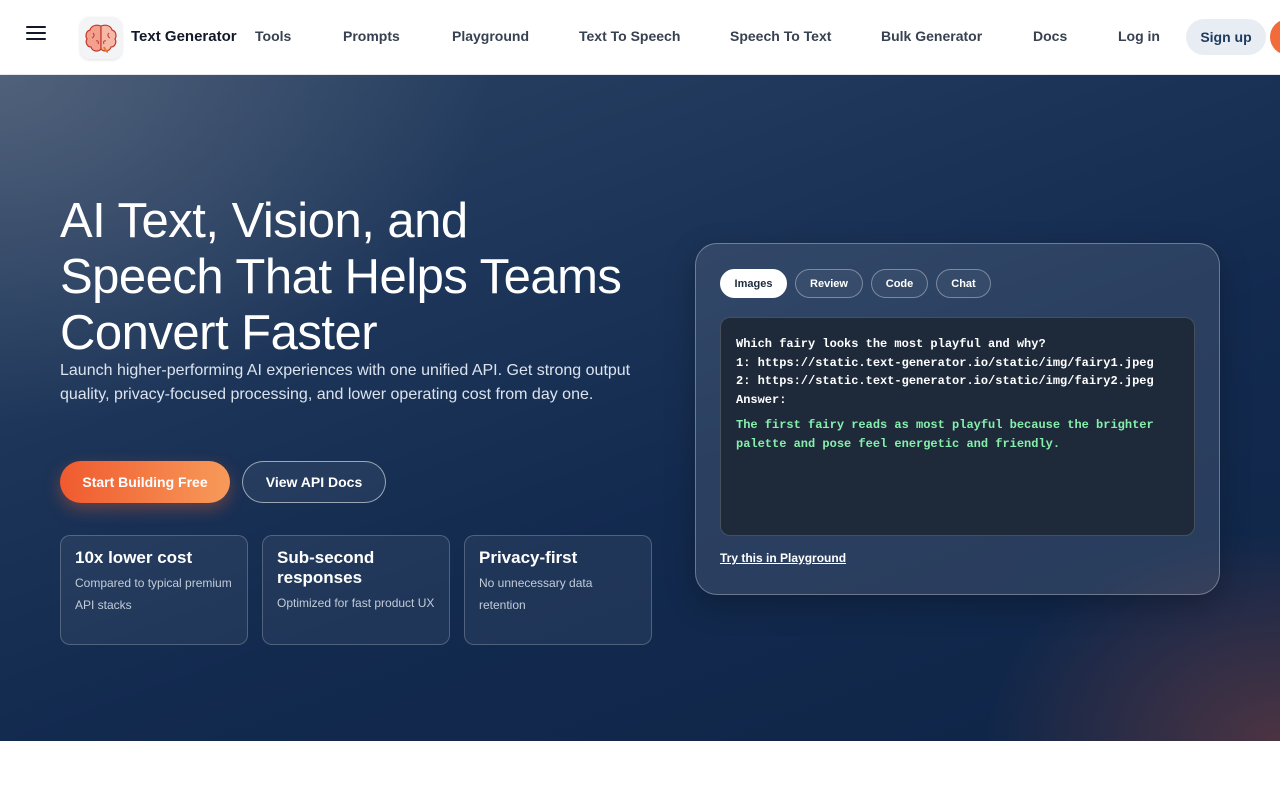 The image size is (1280, 800). Describe the element at coordinates (1139, 36) in the screenshot. I see `login-link: Log in` at that location.